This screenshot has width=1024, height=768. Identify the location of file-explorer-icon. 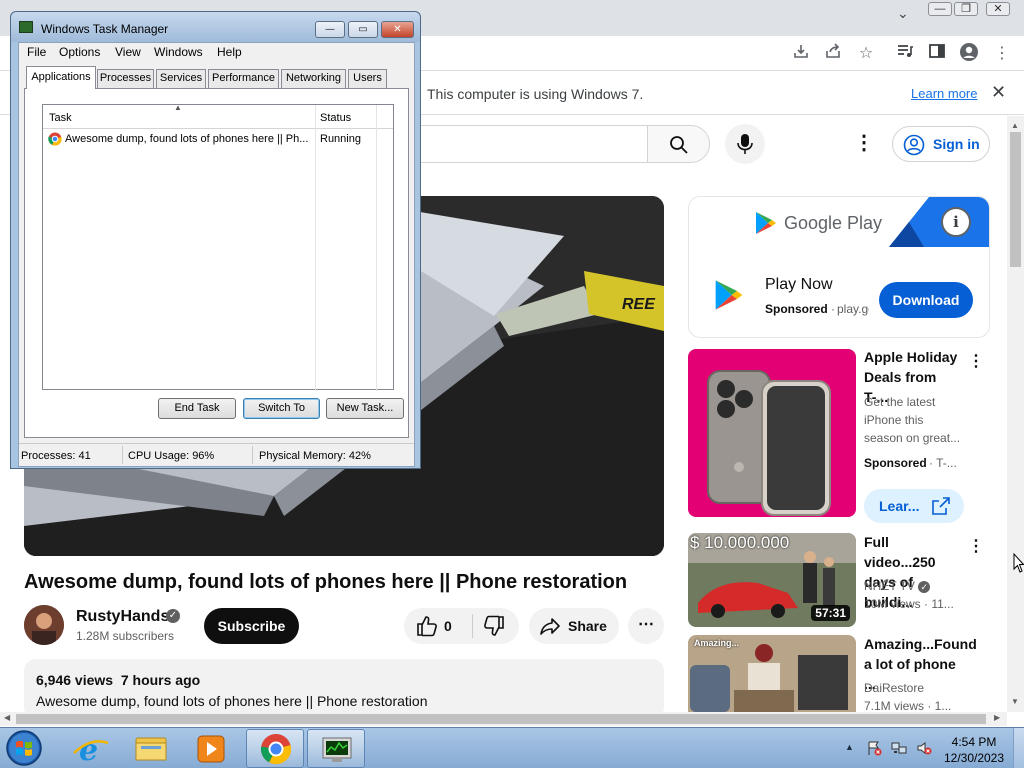
(151, 749).